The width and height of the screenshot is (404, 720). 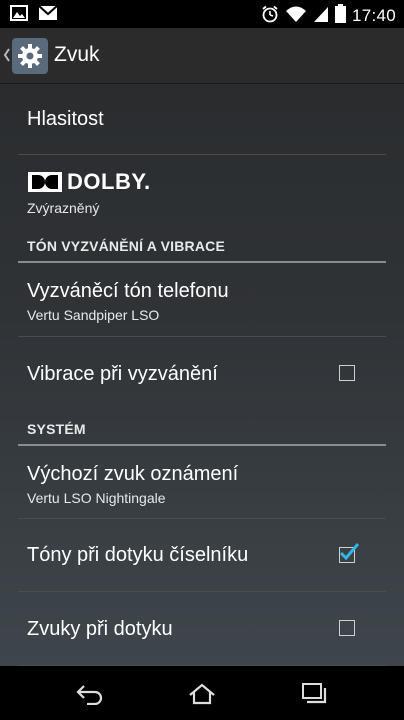 I want to click on dolby-logo: DOLBY., so click(x=89, y=182).